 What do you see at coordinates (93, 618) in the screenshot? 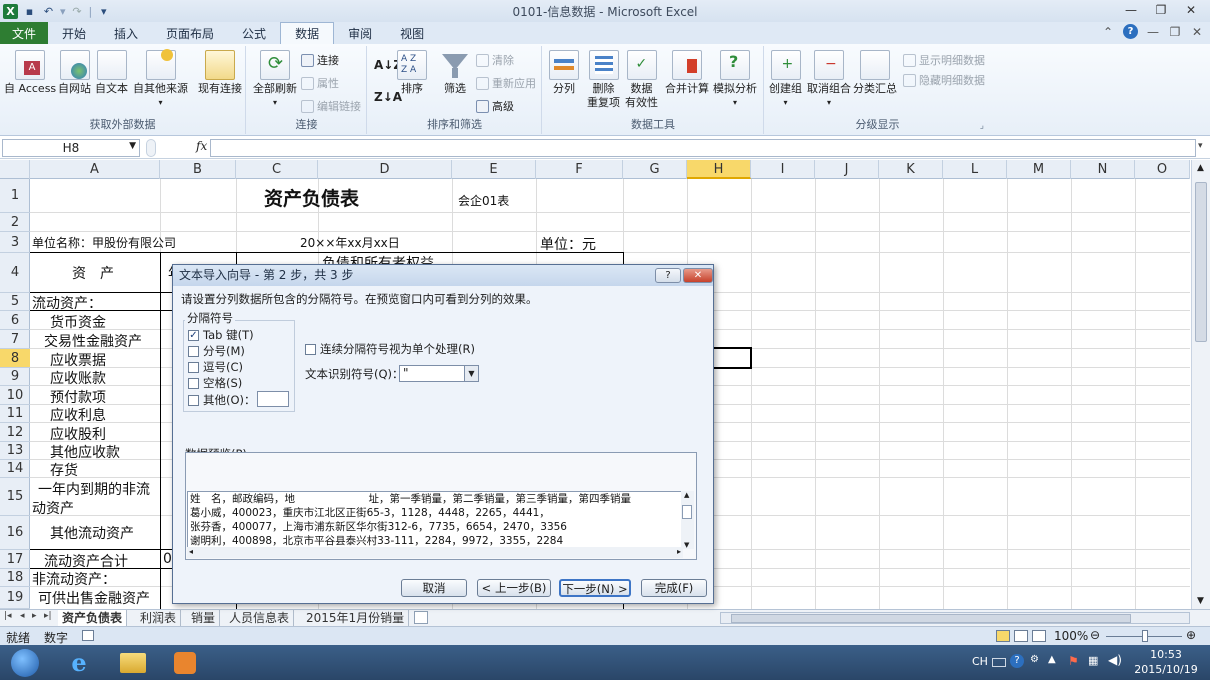
I see `sheet-tab-balance: 资产负债表` at bounding box center [93, 618].